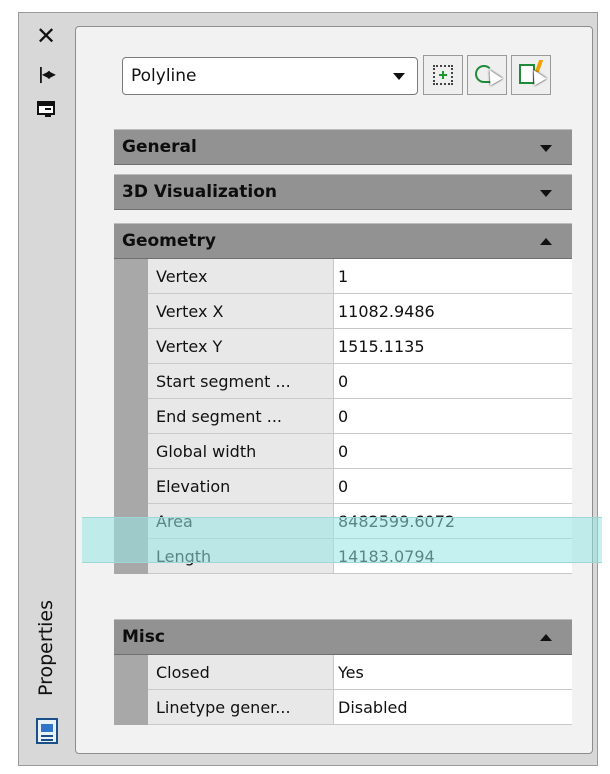  I want to click on section-misc: Misc, so click(343, 637).